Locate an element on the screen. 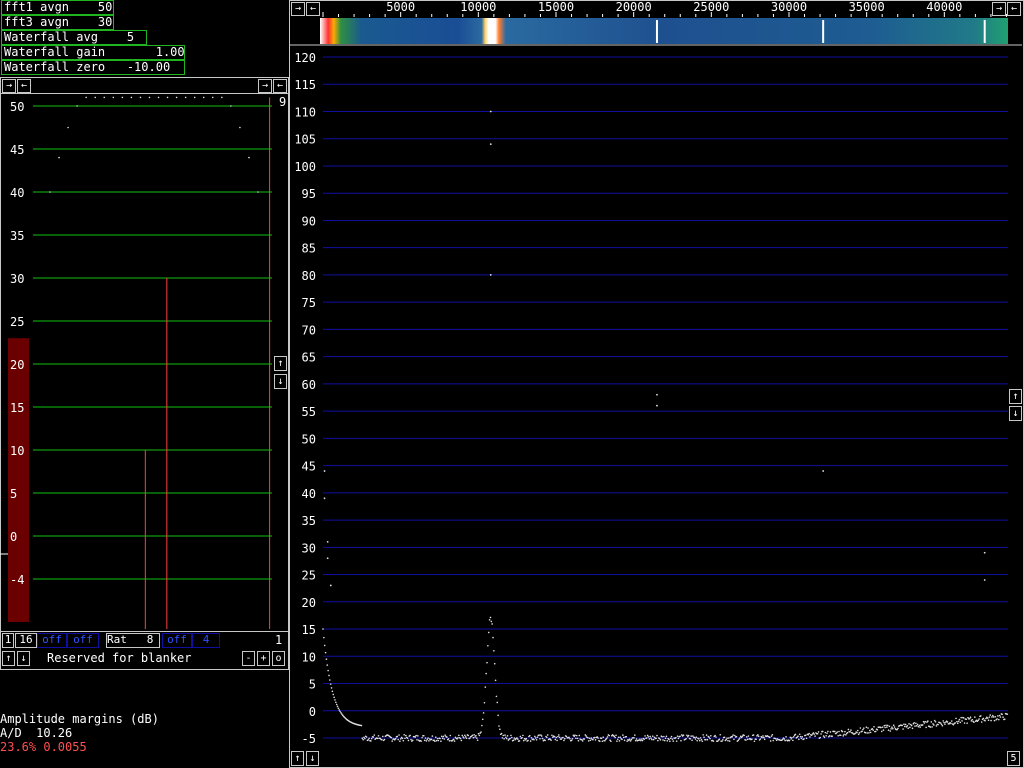 This screenshot has height=768, width=1024. spectrum-down-button: ↓ is located at coordinates (1015, 413).